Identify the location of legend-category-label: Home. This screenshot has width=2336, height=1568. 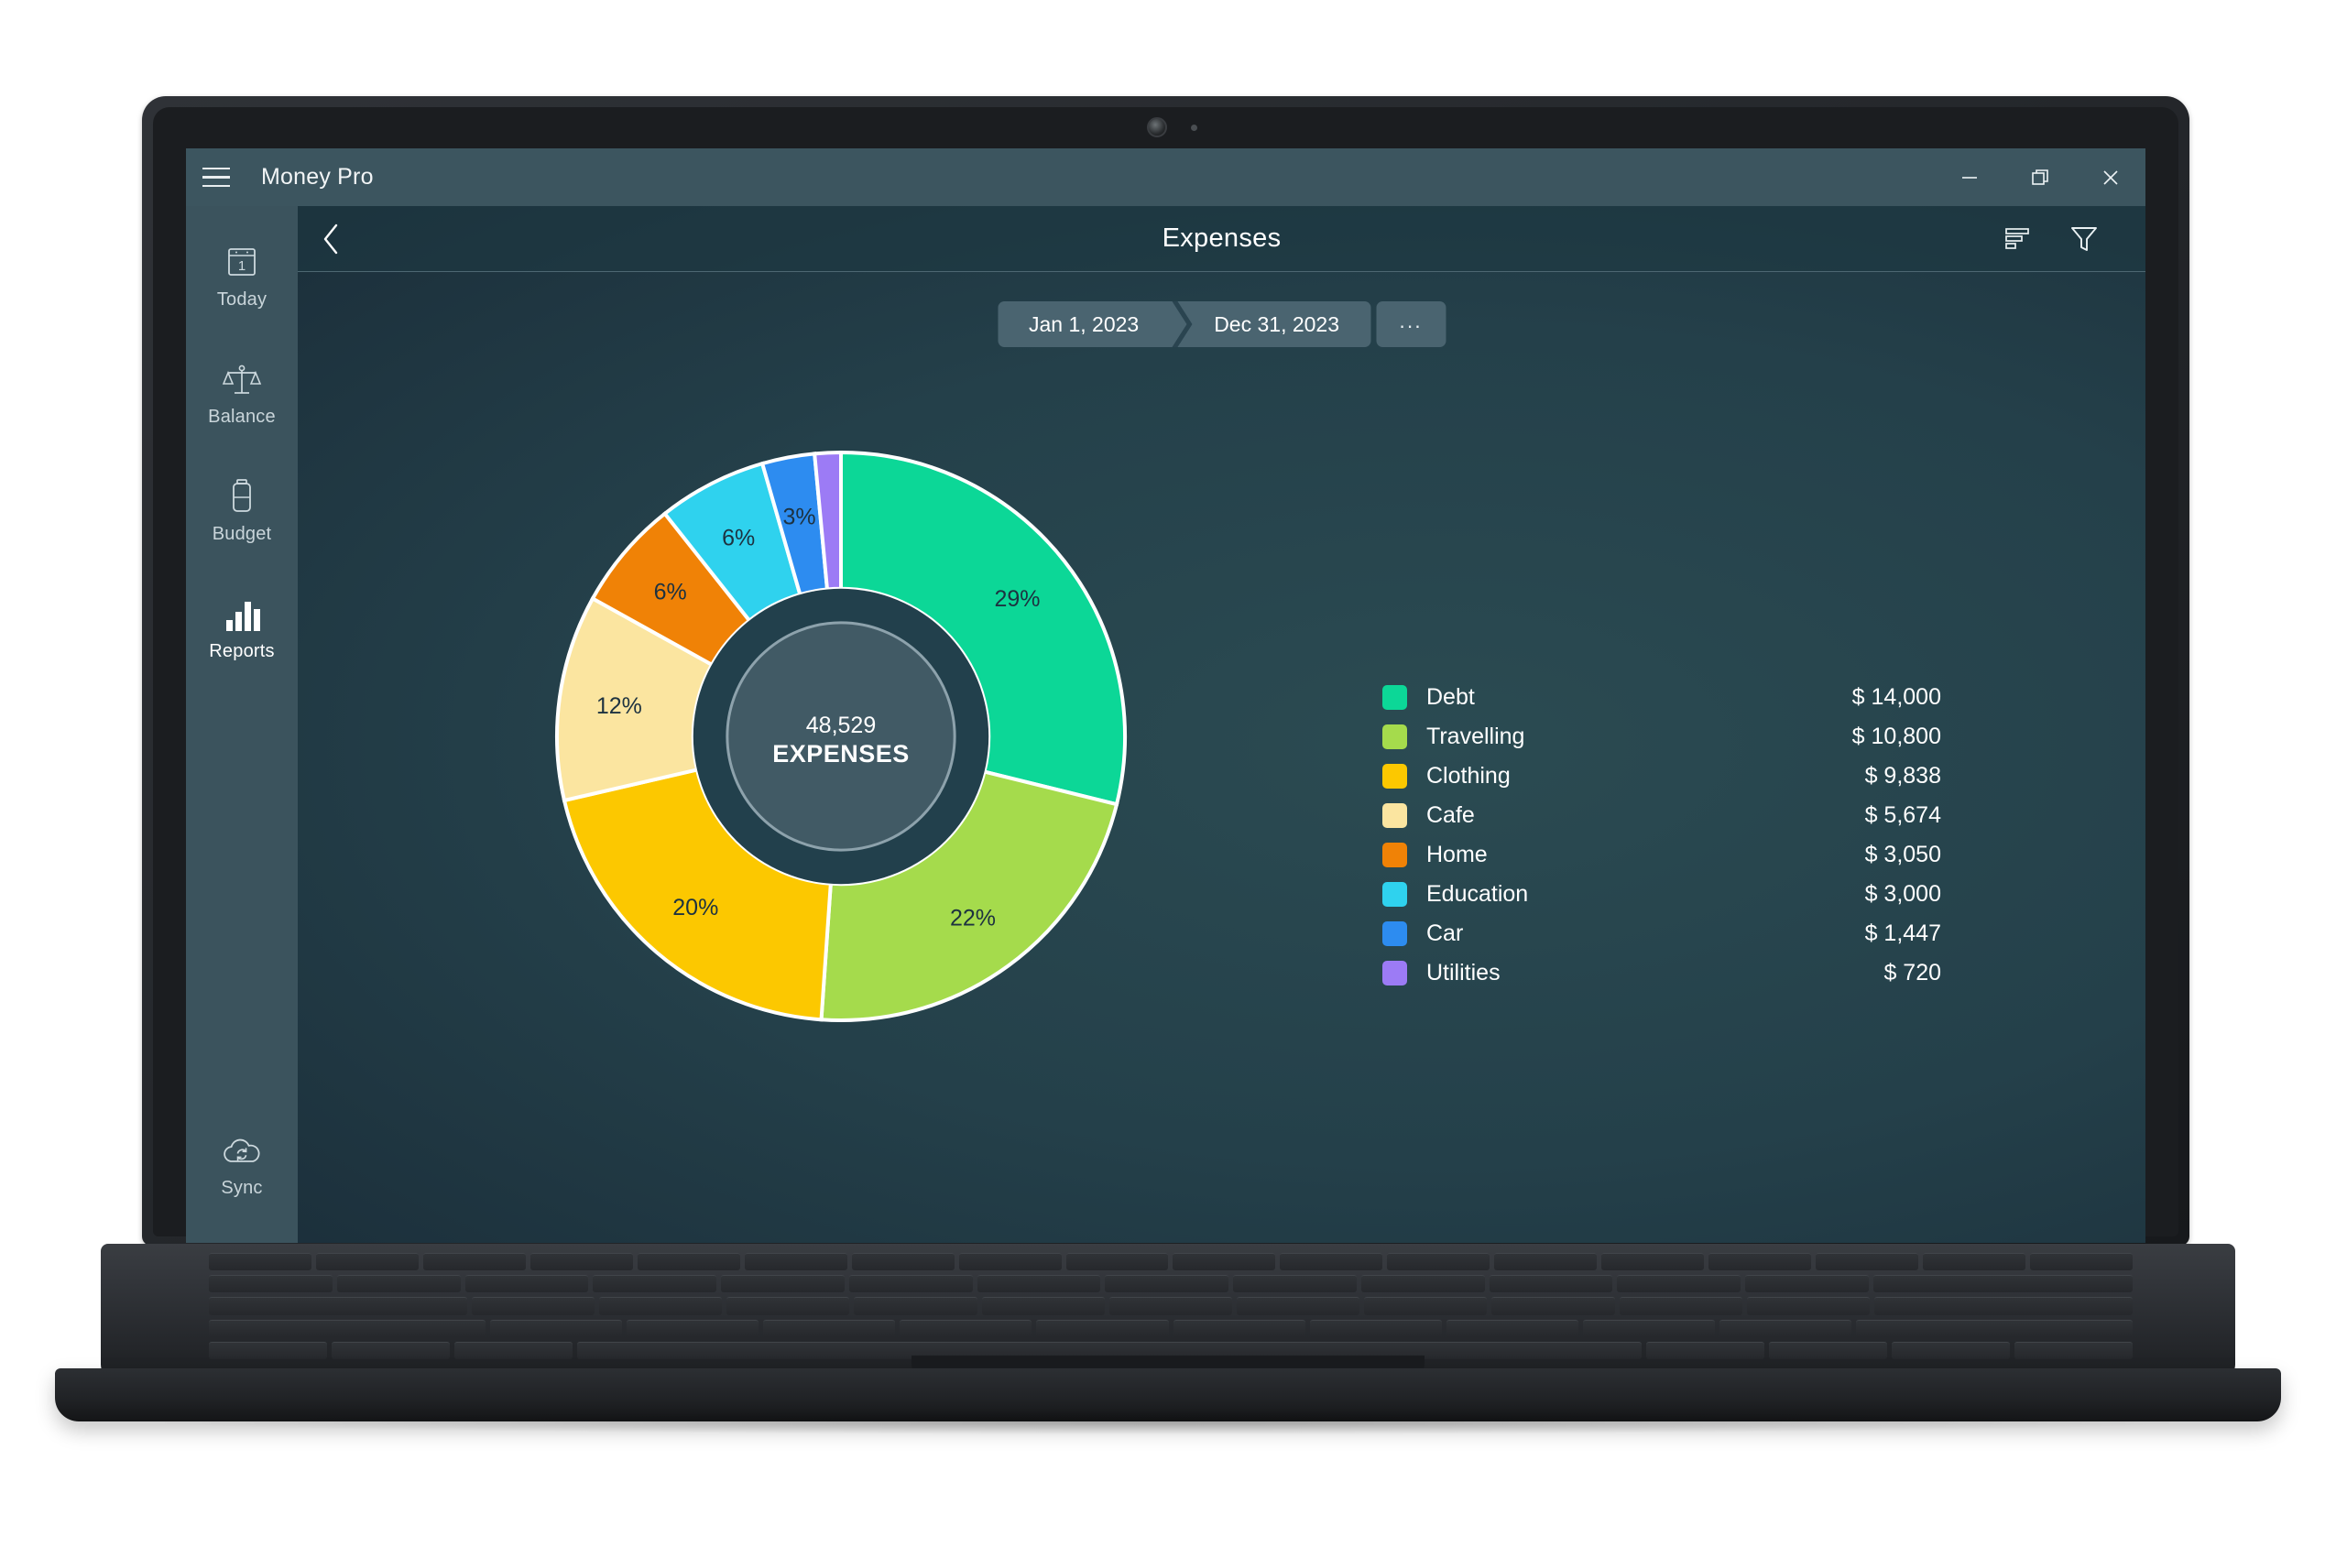
(1457, 854).